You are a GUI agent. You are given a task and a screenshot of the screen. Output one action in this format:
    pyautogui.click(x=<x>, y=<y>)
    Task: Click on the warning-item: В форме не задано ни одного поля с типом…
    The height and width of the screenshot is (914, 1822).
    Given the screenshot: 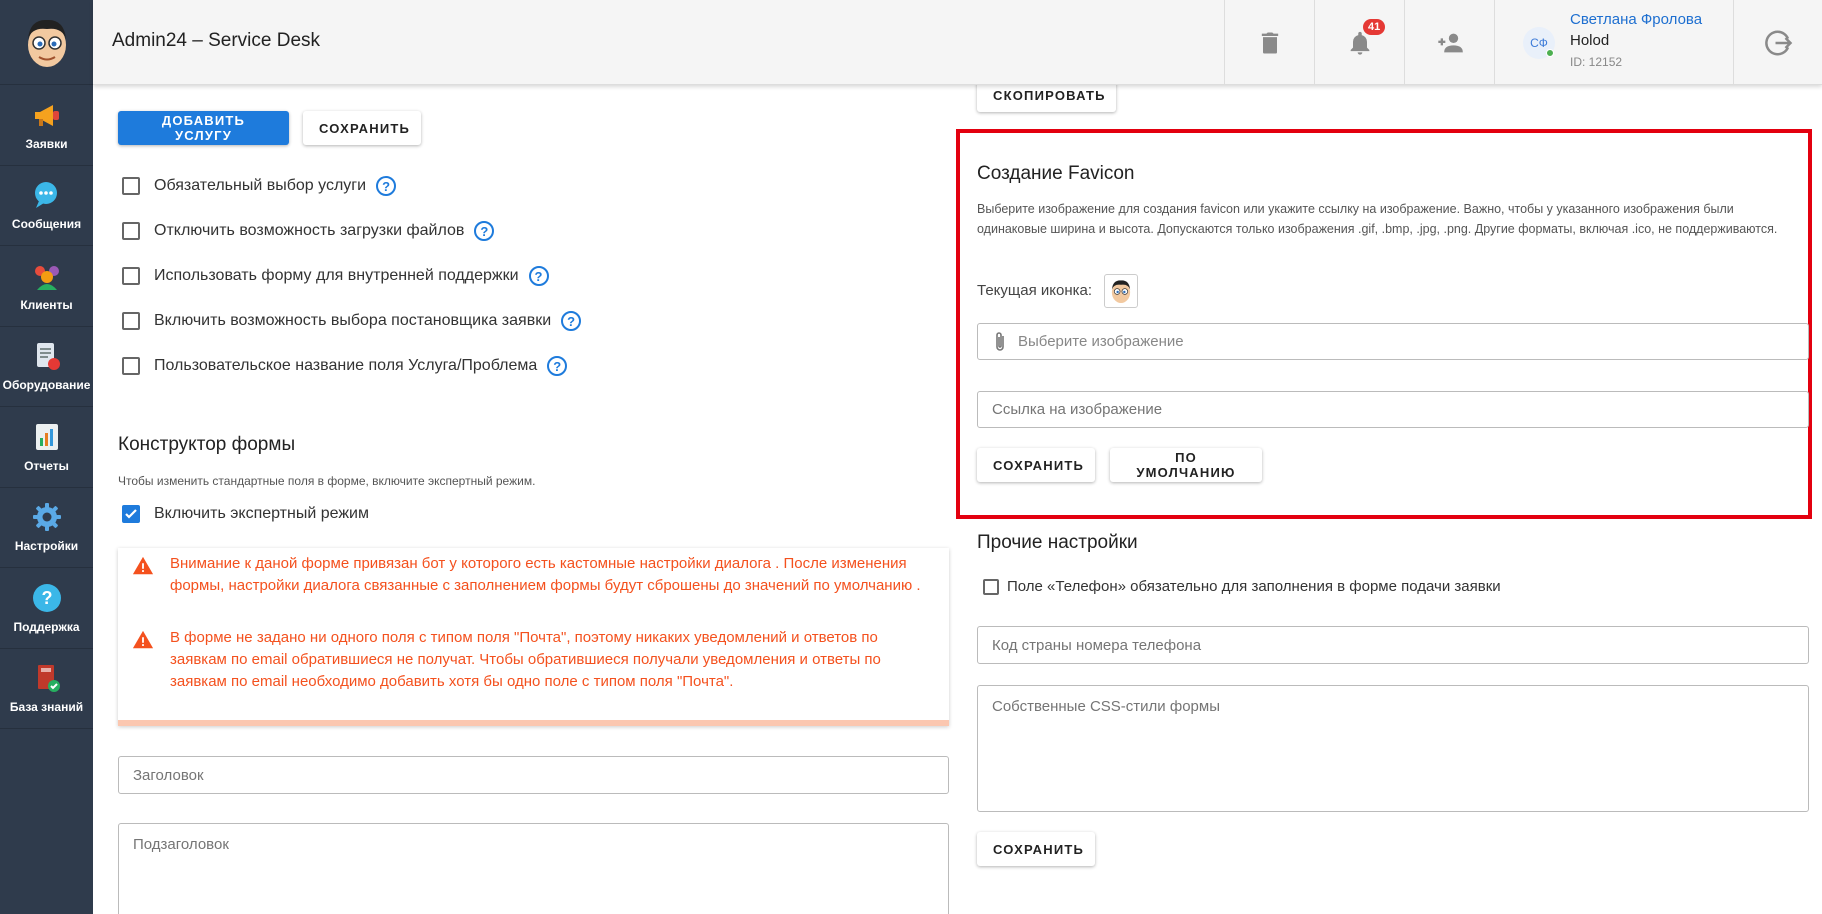 What is the action you would take?
    pyautogui.click(x=532, y=660)
    